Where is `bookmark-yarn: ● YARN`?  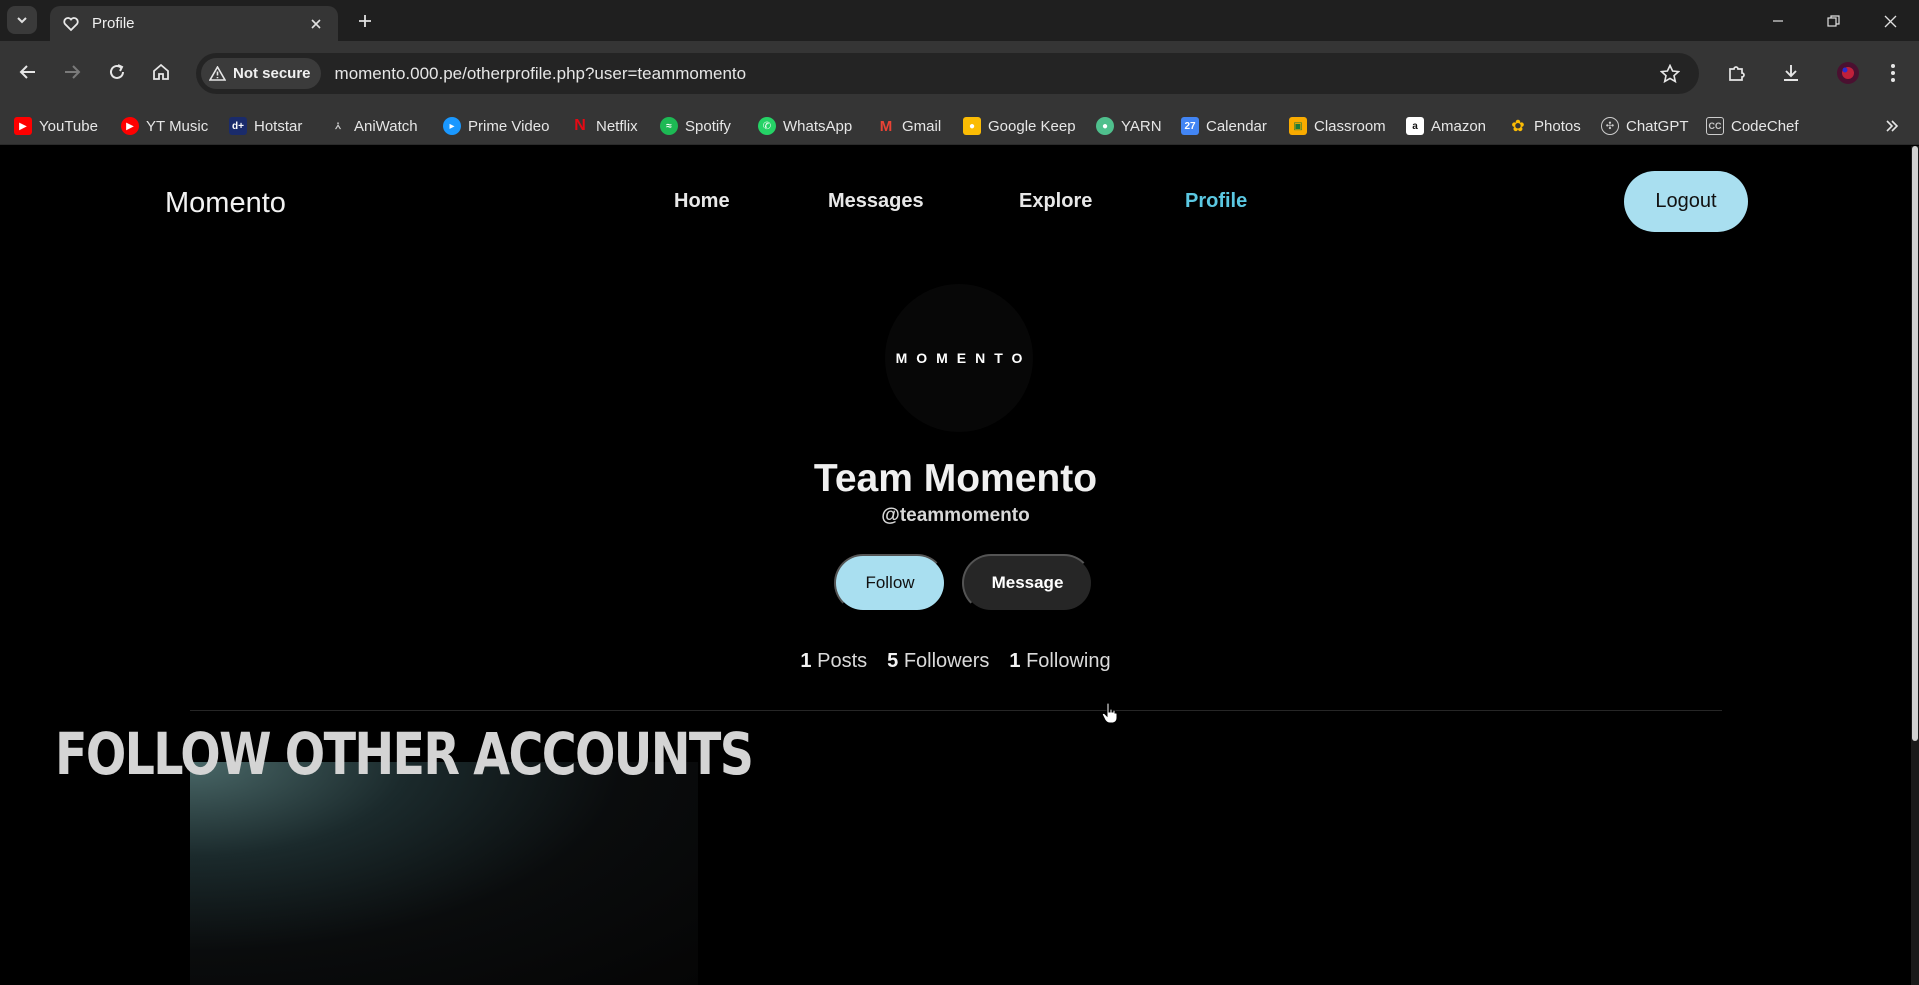 bookmark-yarn: ● YARN is located at coordinates (1129, 126).